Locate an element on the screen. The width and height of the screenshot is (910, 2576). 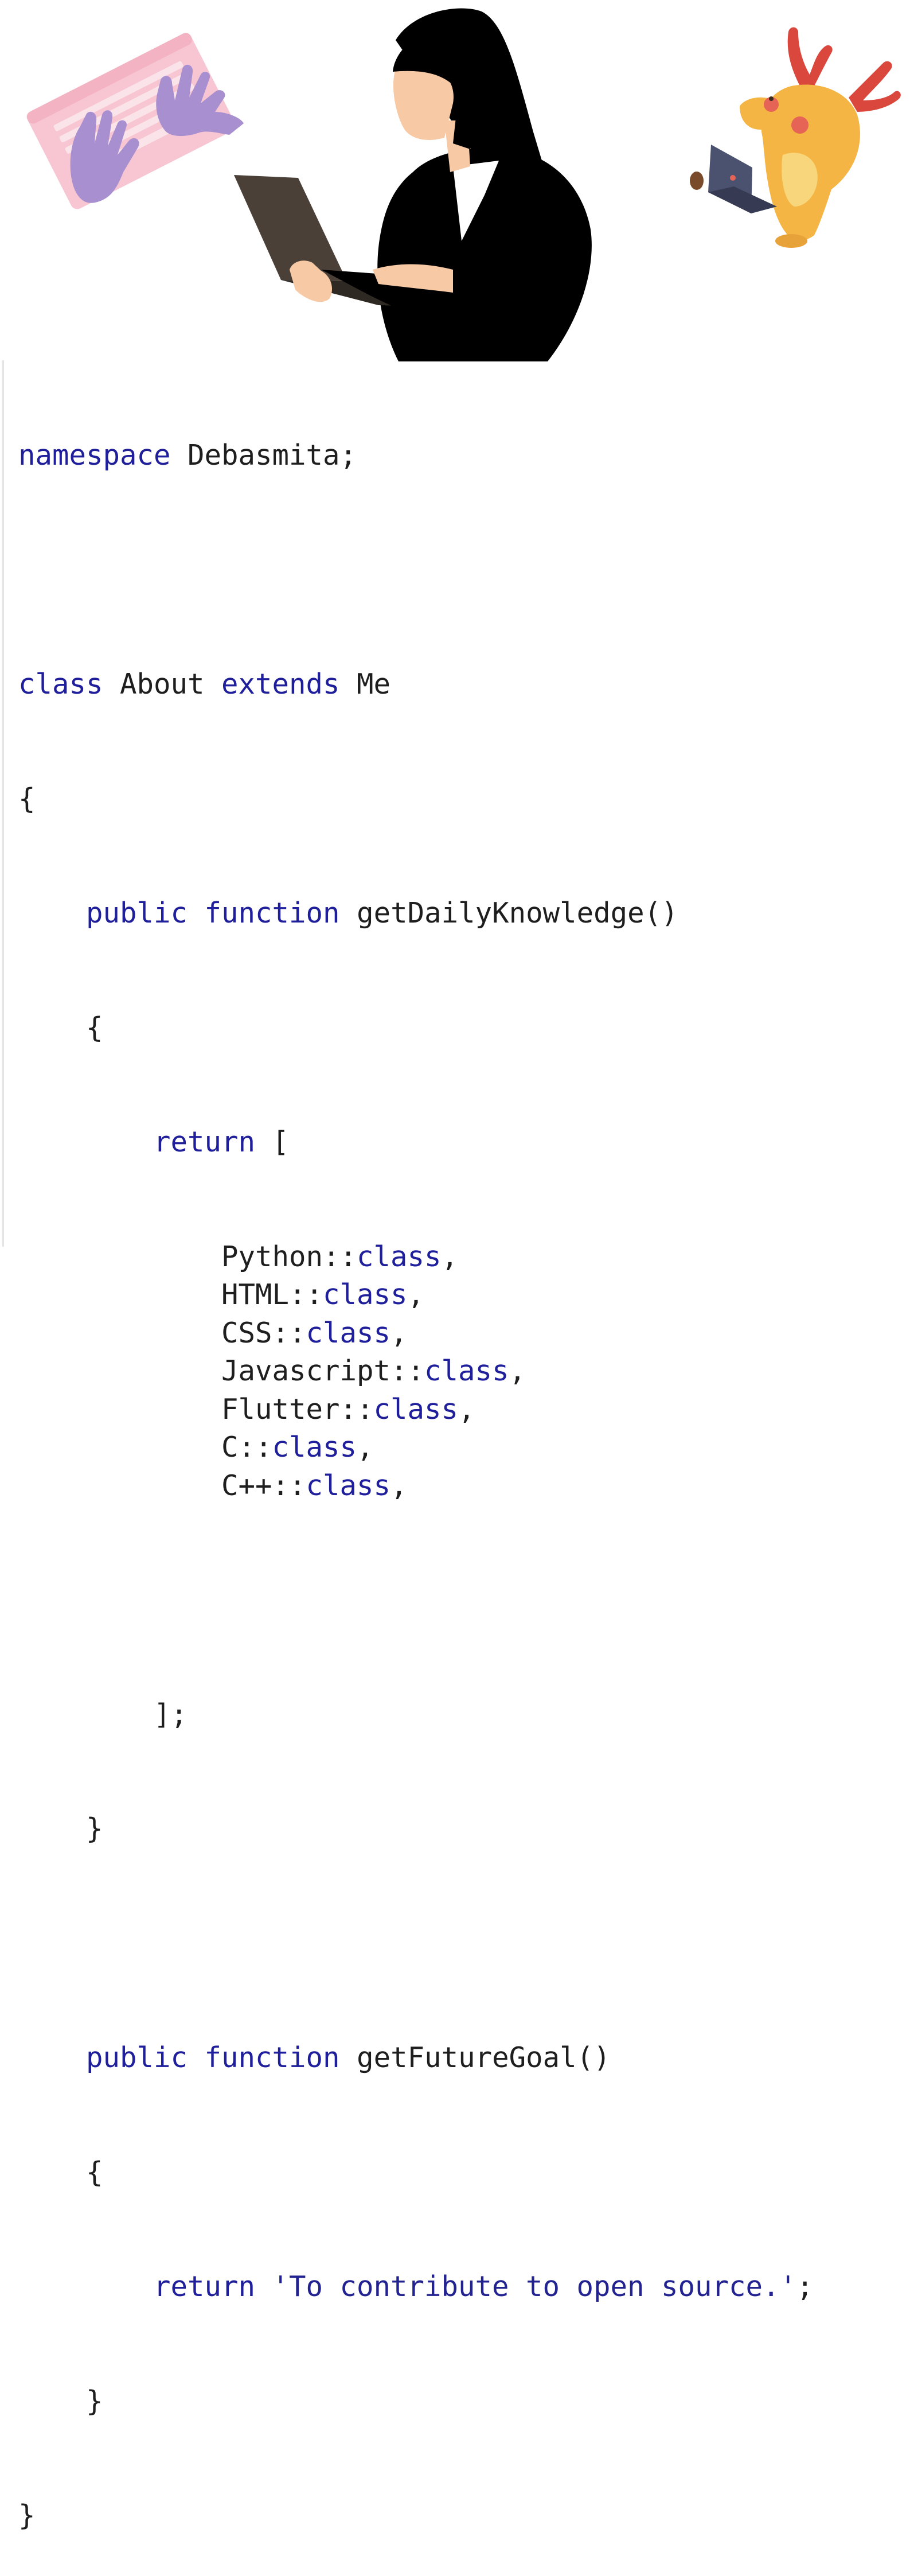
code-line-method2-open: { is located at coordinates (416, 2173).